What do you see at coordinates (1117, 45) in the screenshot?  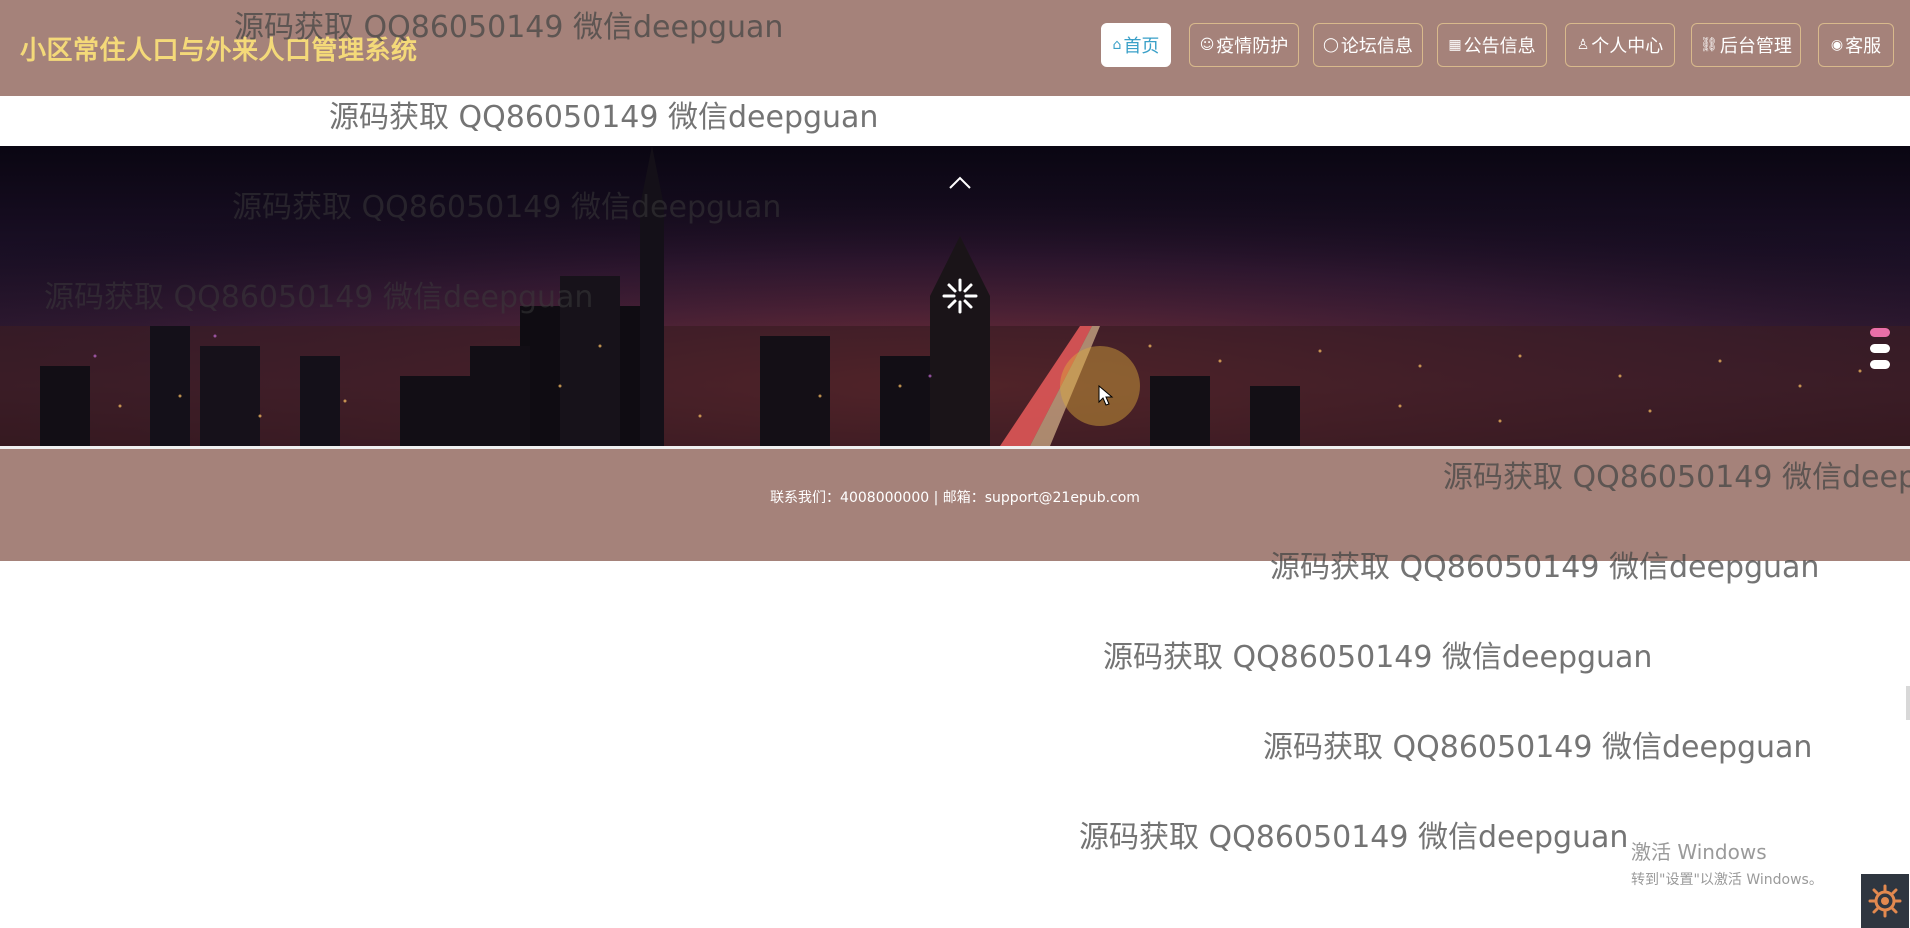 I see `home-icon: ⌂` at bounding box center [1117, 45].